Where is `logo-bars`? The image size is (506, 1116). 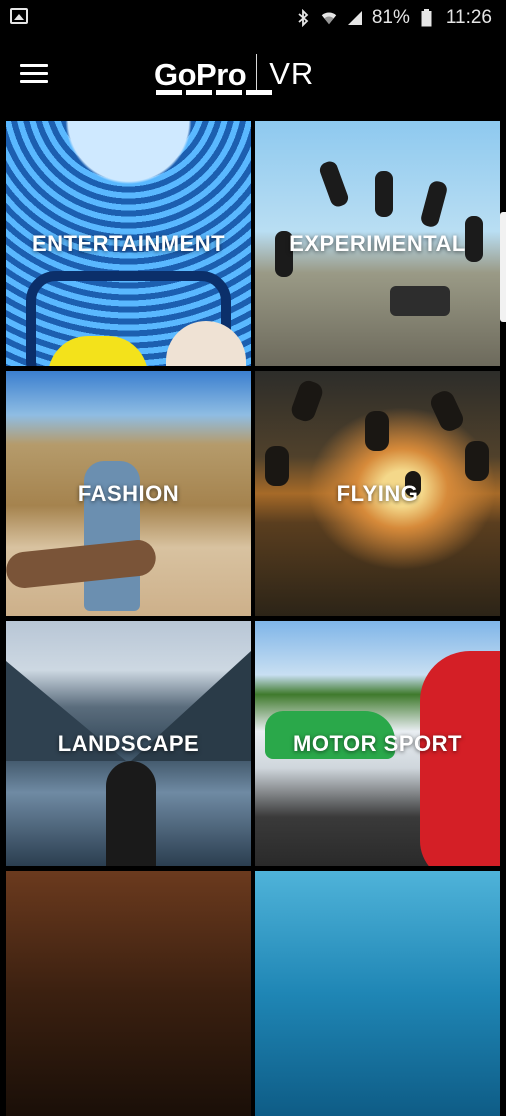
logo-bars is located at coordinates (214, 92).